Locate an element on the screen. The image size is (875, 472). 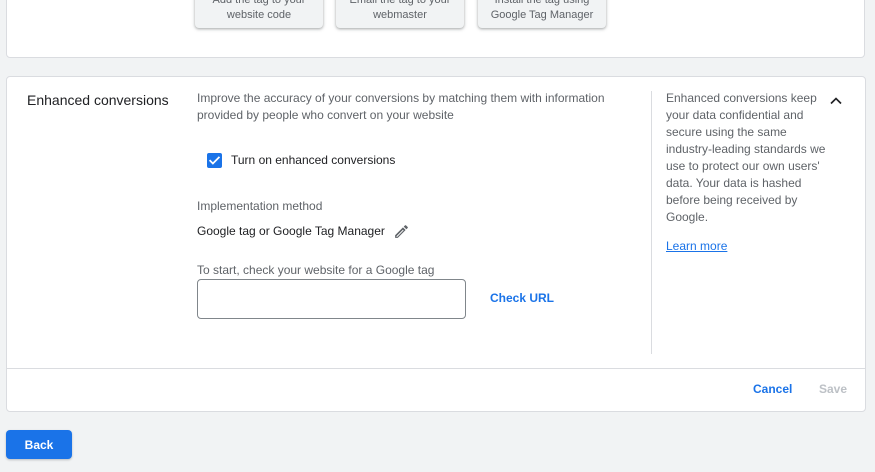
implementation-method-value: Google tag or Google Tag Manager is located at coordinates (291, 231).